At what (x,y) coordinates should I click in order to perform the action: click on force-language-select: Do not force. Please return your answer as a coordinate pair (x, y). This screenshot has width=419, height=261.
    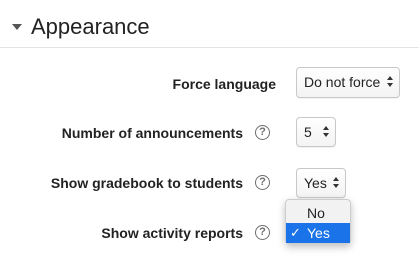
    Looking at the image, I should click on (348, 82).